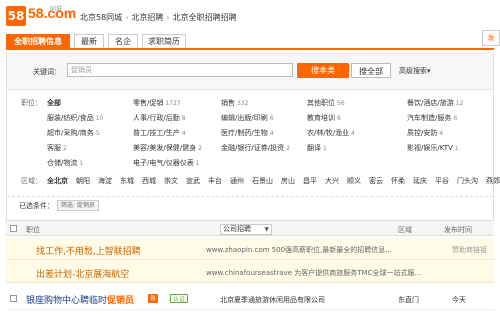  What do you see at coordinates (121, 301) in the screenshot?
I see `job-title-highlight: 促销员` at bounding box center [121, 301].